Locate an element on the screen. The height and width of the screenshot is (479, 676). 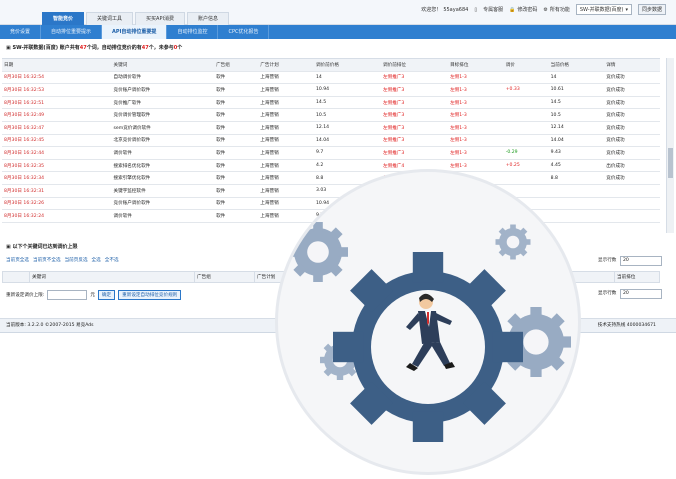
tab-keyword-tool: 关键词工具 is located at coordinates (110, 18).